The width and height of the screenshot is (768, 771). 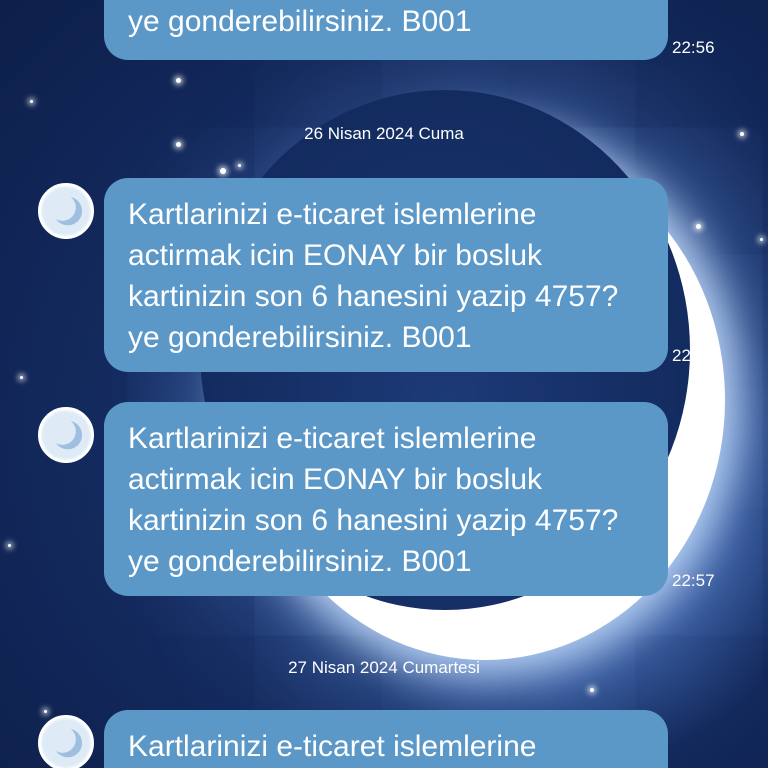 I want to click on message-time: 22:57, so click(x=693, y=580).